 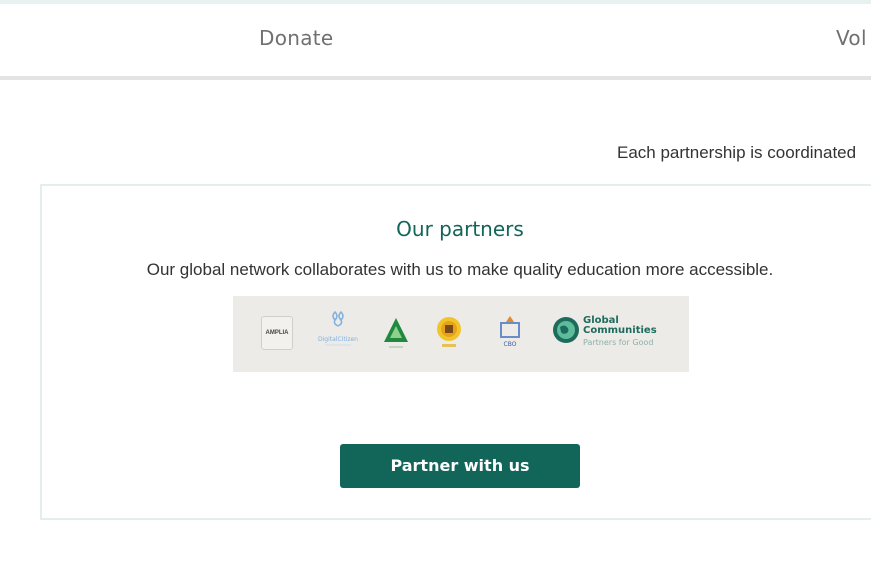 I want to click on nav-link-volunteer: Vol, so click(x=851, y=38).